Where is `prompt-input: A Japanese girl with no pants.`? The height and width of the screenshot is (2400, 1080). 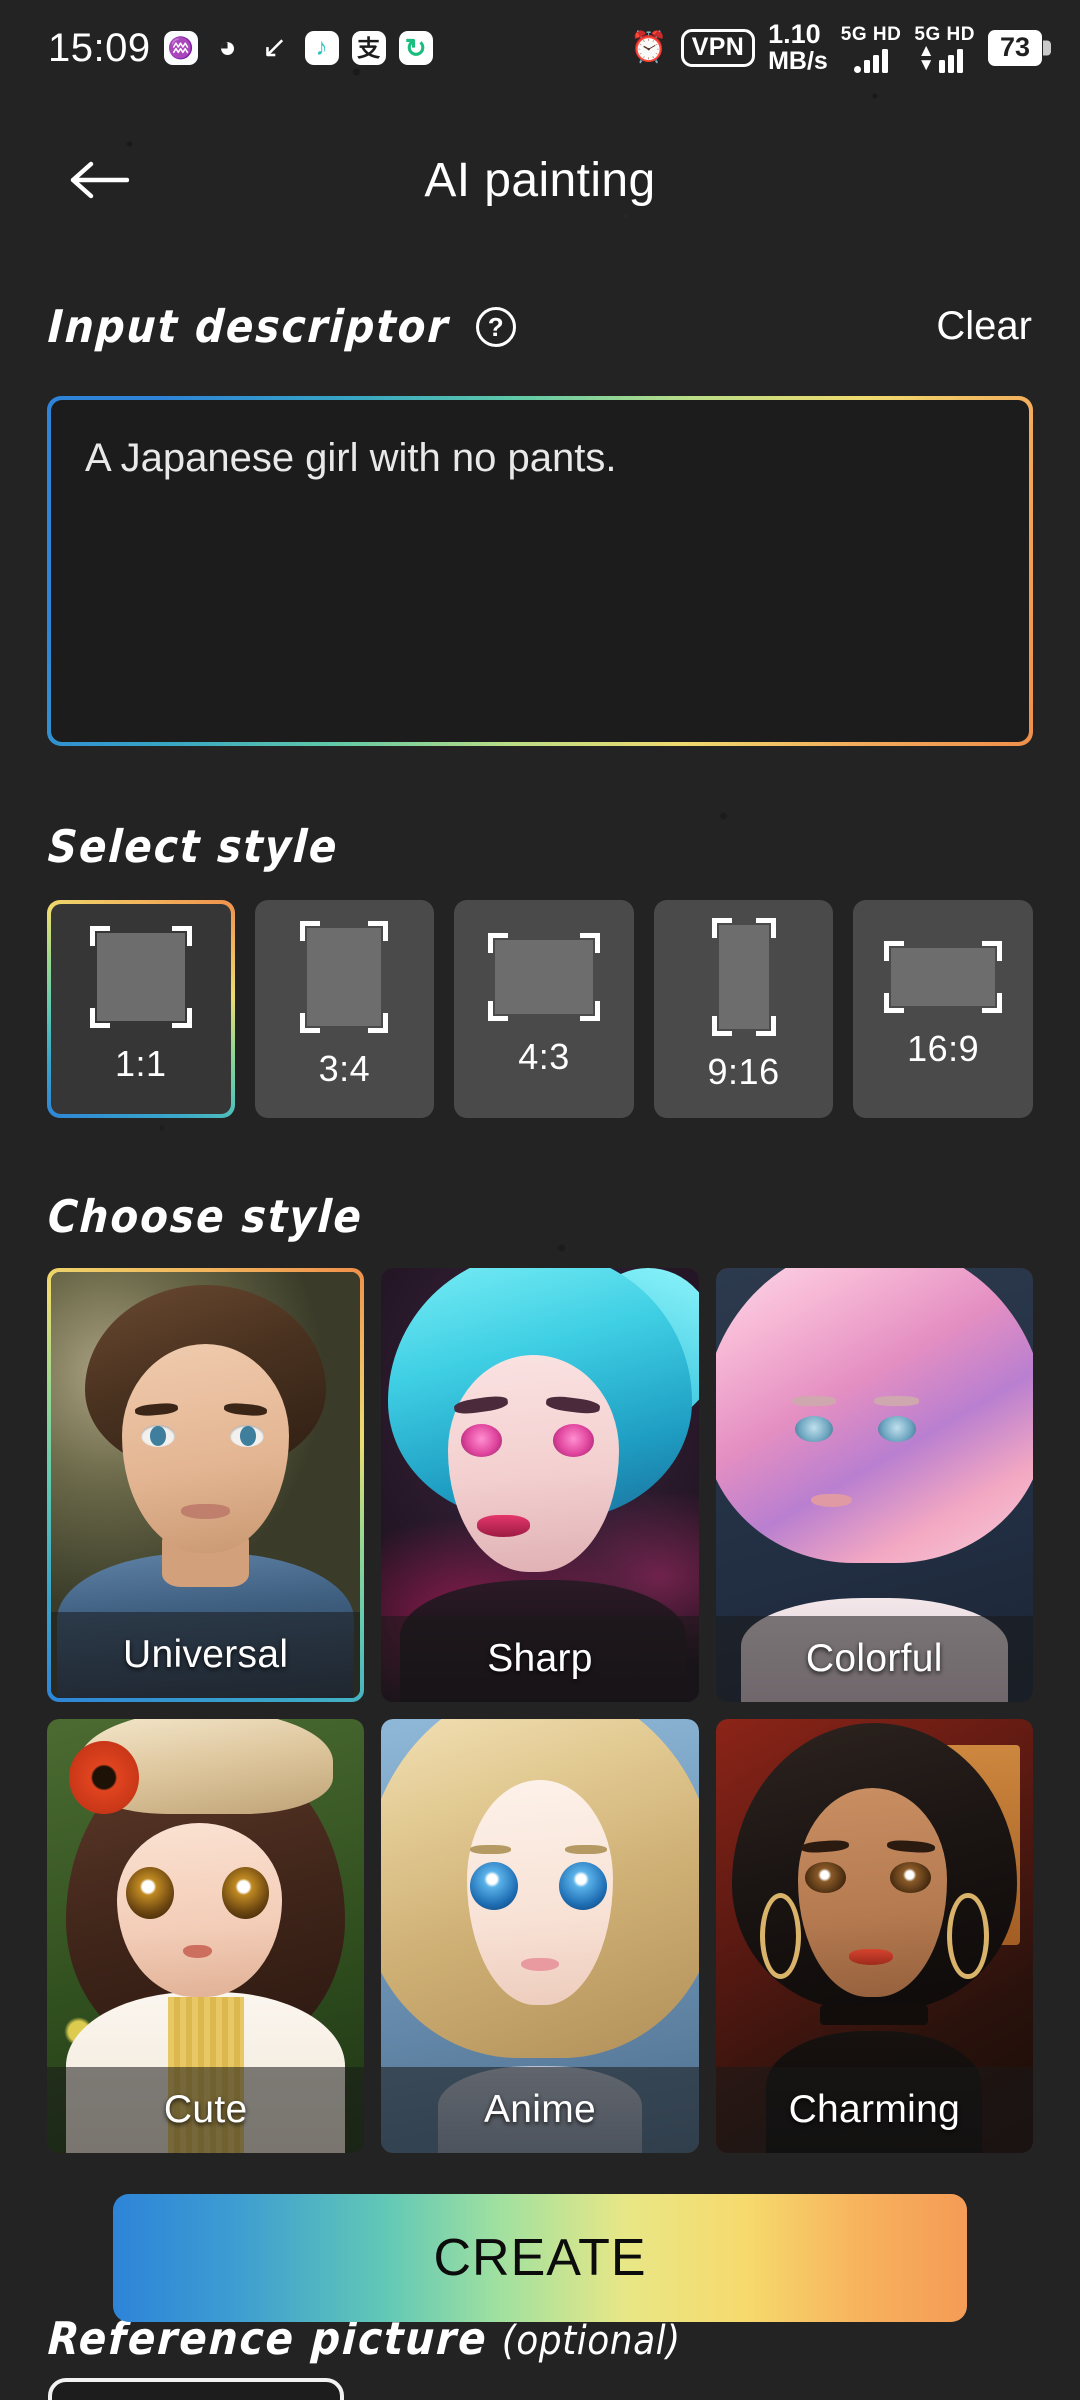
prompt-input: A Japanese girl with no pants. is located at coordinates (540, 571).